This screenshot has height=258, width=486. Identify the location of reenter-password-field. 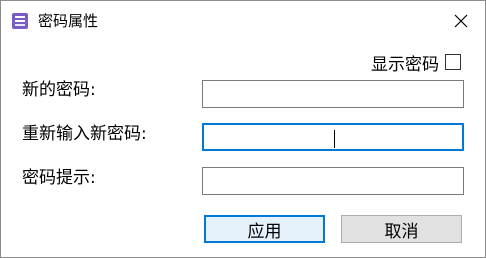
(333, 137).